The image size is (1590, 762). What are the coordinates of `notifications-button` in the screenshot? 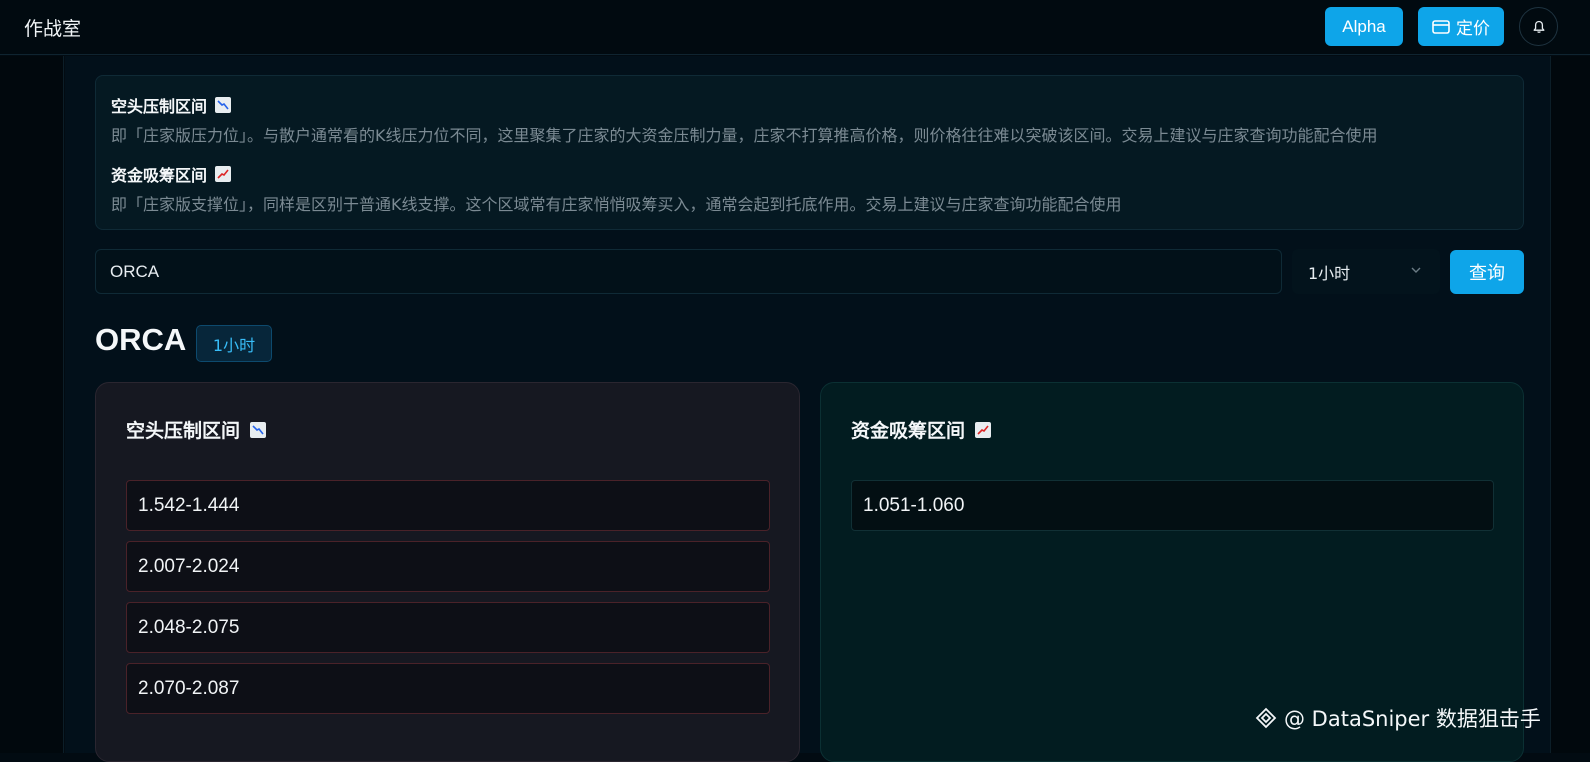 It's located at (1538, 26).